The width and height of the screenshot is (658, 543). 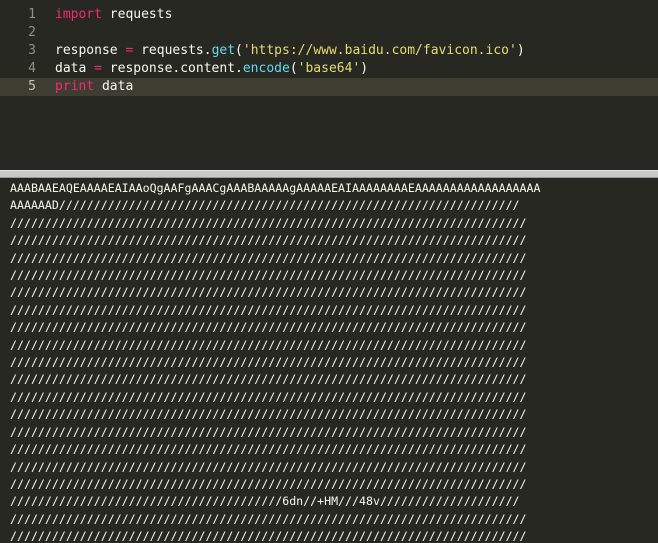 What do you see at coordinates (137, 14) in the screenshot?
I see `code-token: requests` at bounding box center [137, 14].